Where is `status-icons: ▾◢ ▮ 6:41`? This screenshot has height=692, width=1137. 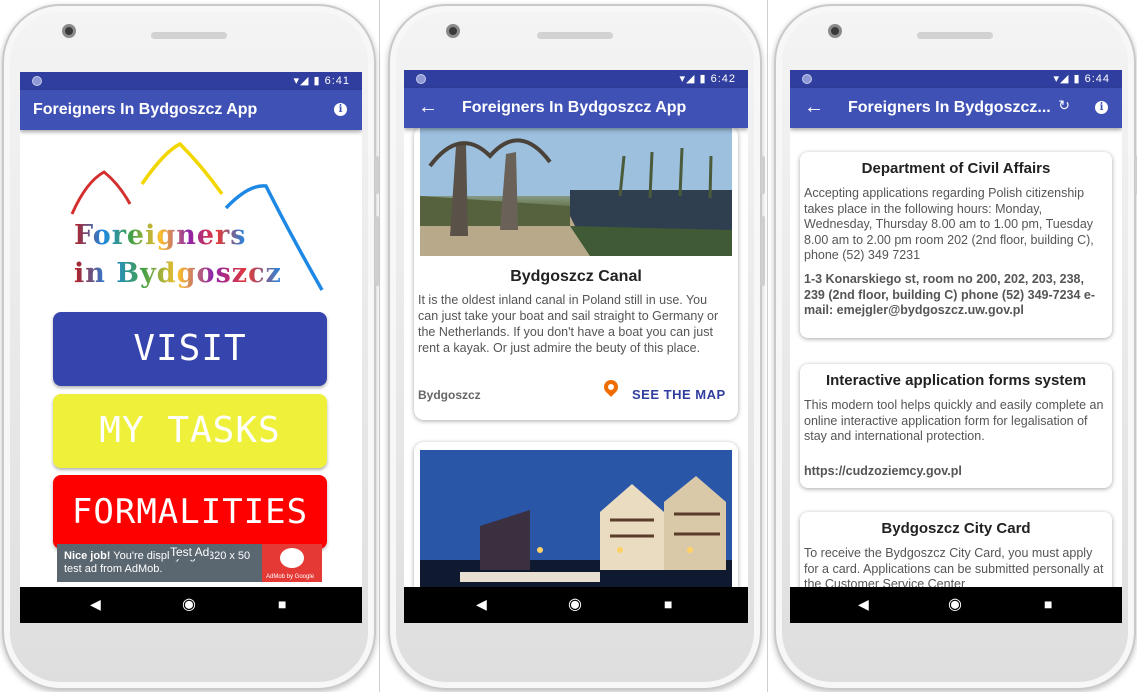
status-icons: ▾◢ ▮ 6:41 is located at coordinates (321, 81).